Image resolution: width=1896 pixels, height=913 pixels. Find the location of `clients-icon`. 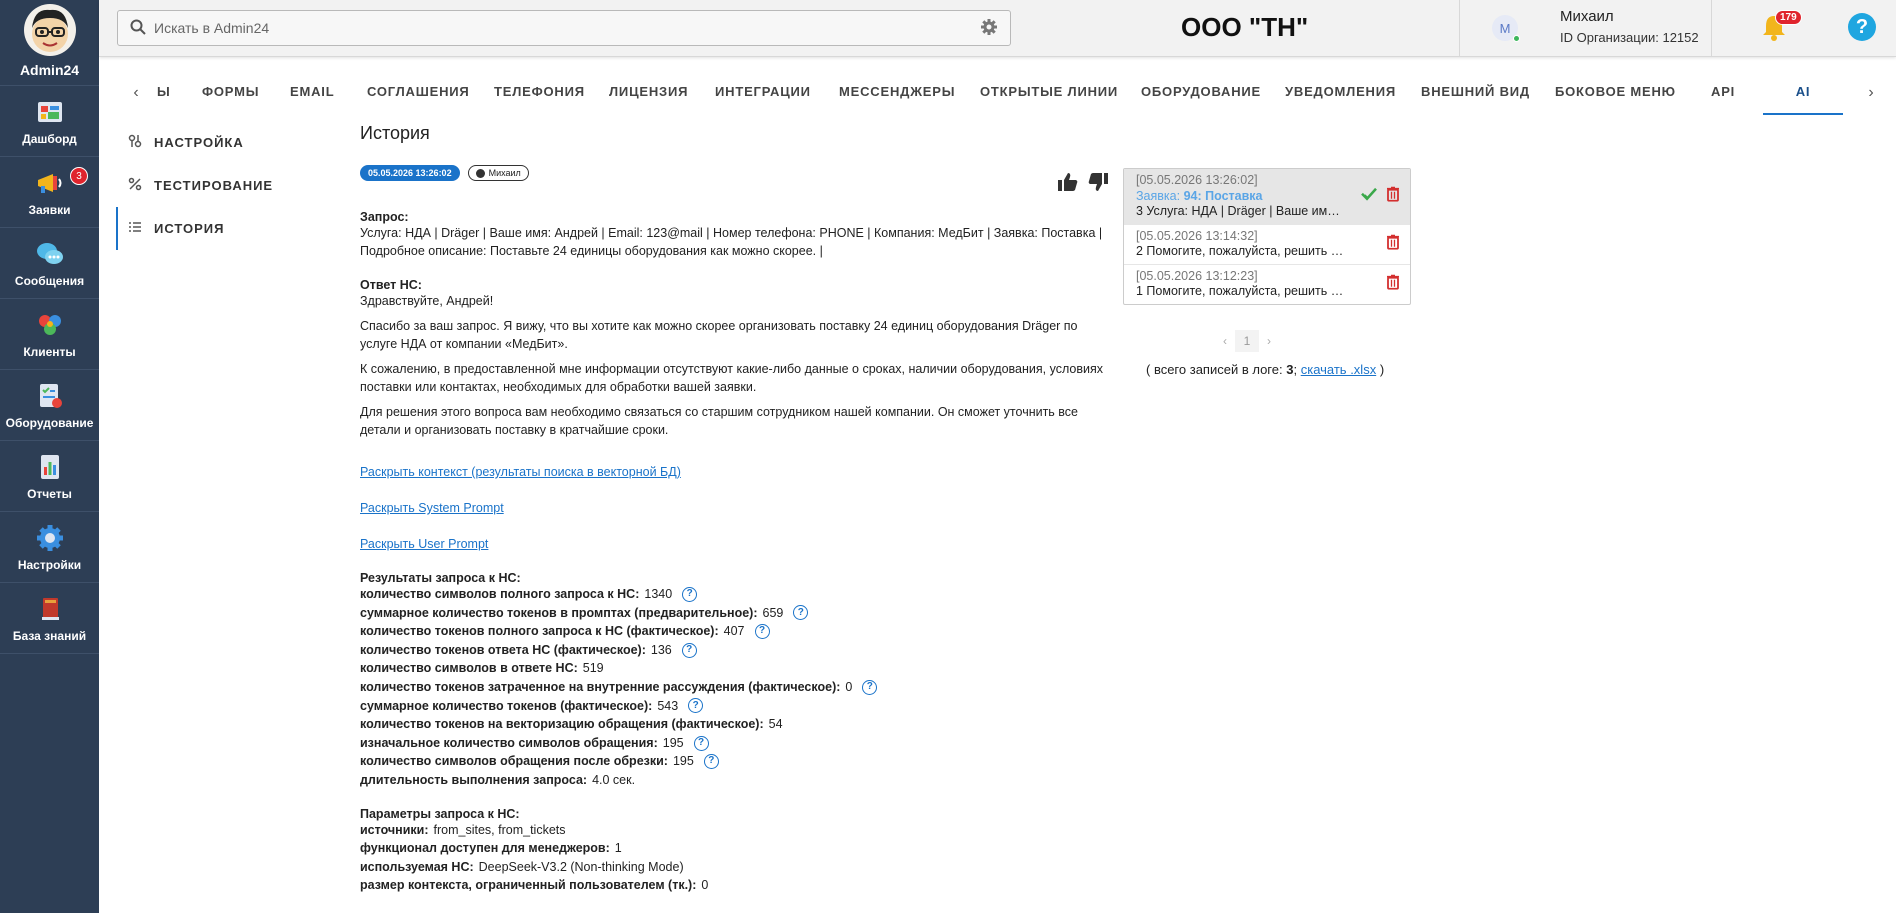

clients-icon is located at coordinates (50, 325).